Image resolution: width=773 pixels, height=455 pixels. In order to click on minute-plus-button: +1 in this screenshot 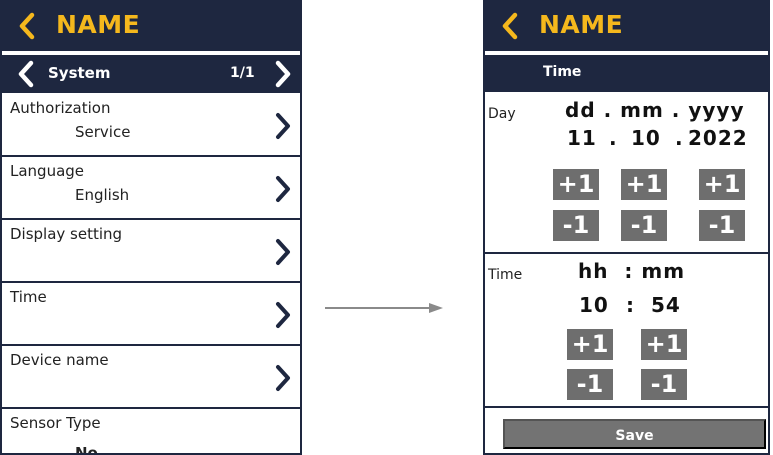, I will do `click(664, 344)`.